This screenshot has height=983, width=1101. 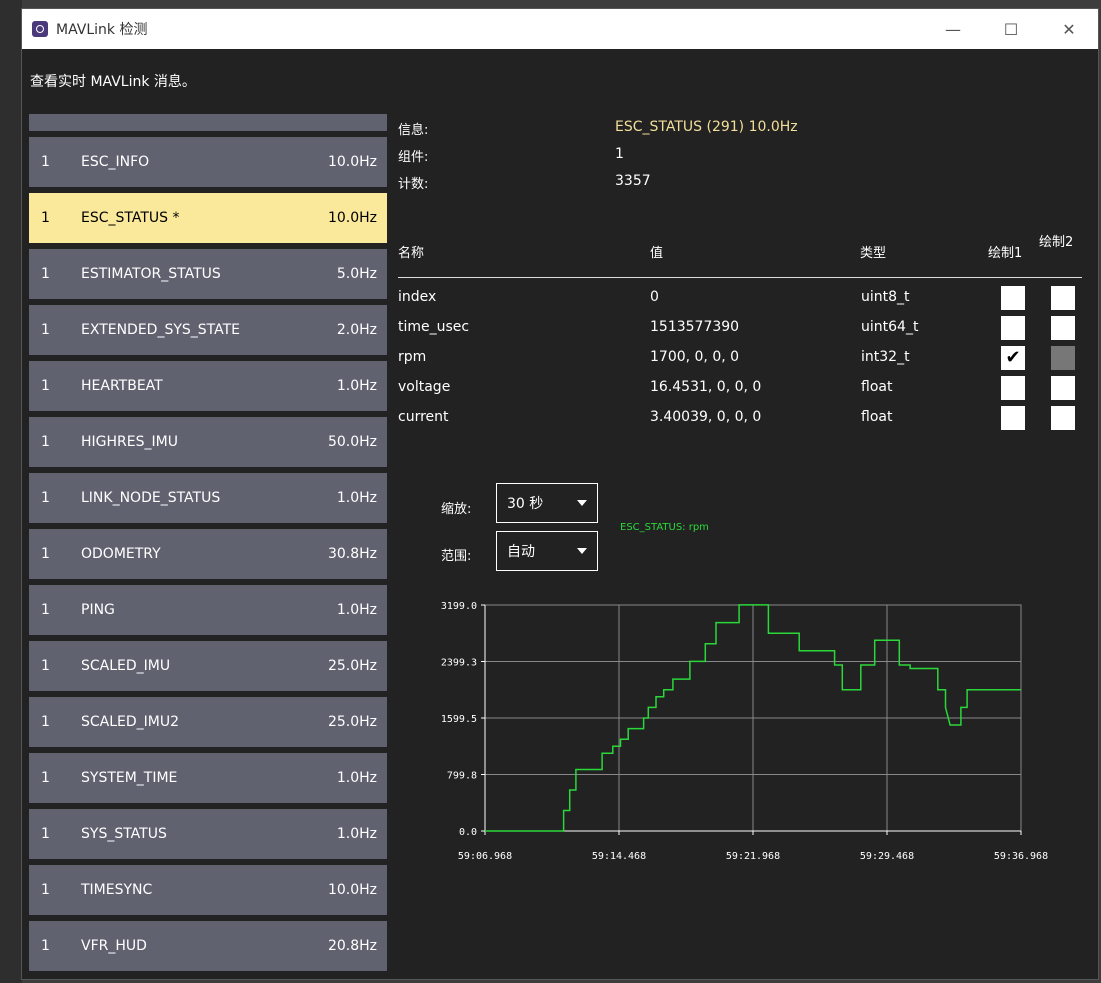 I want to click on x-tick-label: 59:06.968, so click(x=485, y=856).